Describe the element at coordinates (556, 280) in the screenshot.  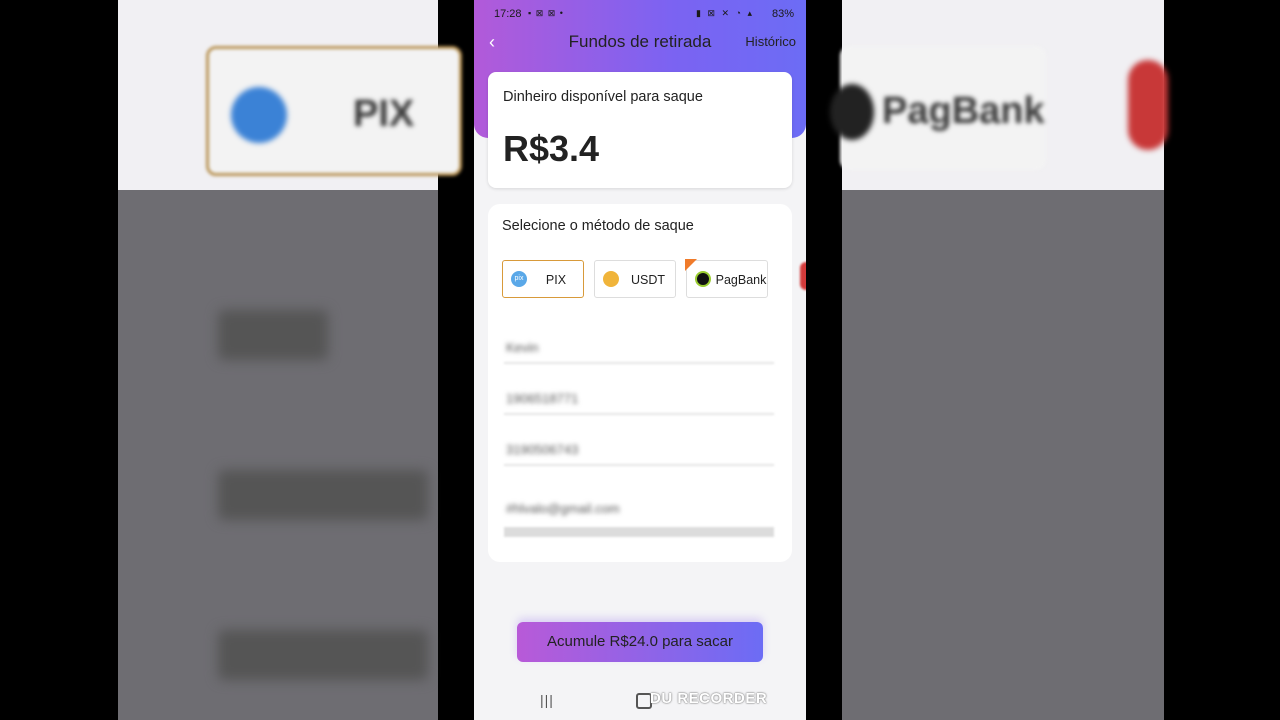
I see `method-option-label: PIX` at that location.